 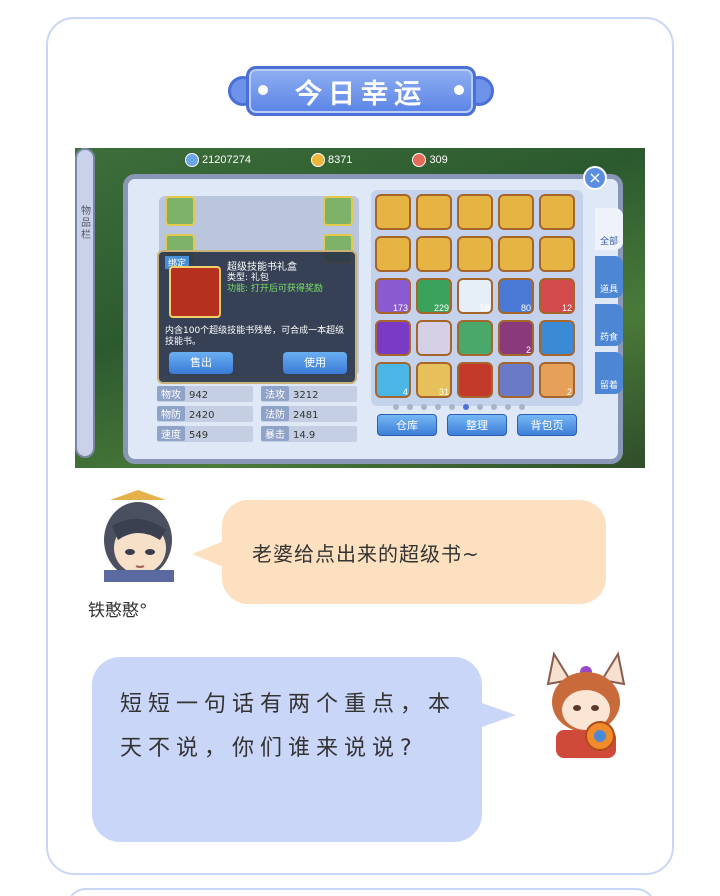 What do you see at coordinates (609, 277) in the screenshot?
I see `tab-items: 道具` at bounding box center [609, 277].